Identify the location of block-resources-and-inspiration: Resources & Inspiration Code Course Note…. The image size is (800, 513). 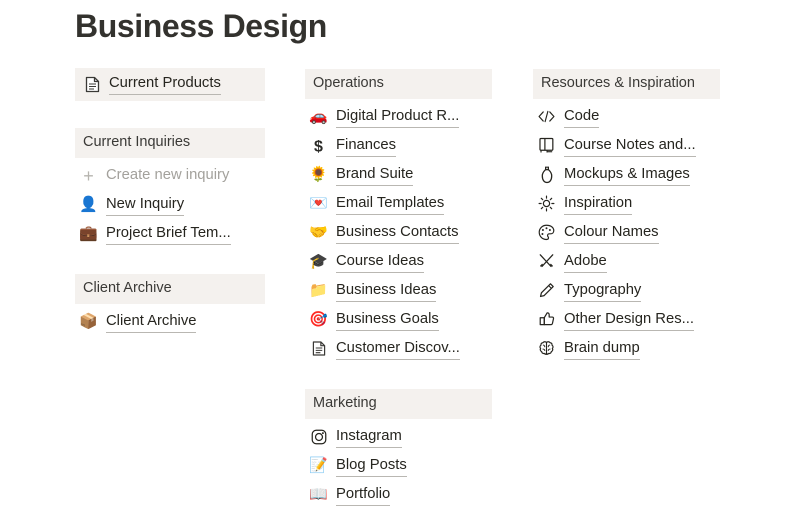
(626, 216).